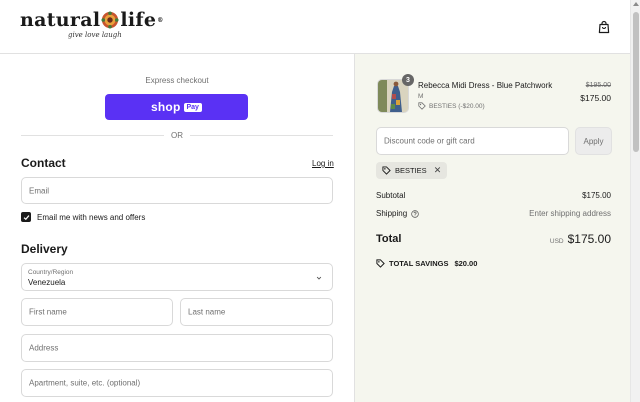 The width and height of the screenshot is (640, 402). What do you see at coordinates (323, 163) in the screenshot?
I see `login-link: Log in` at bounding box center [323, 163].